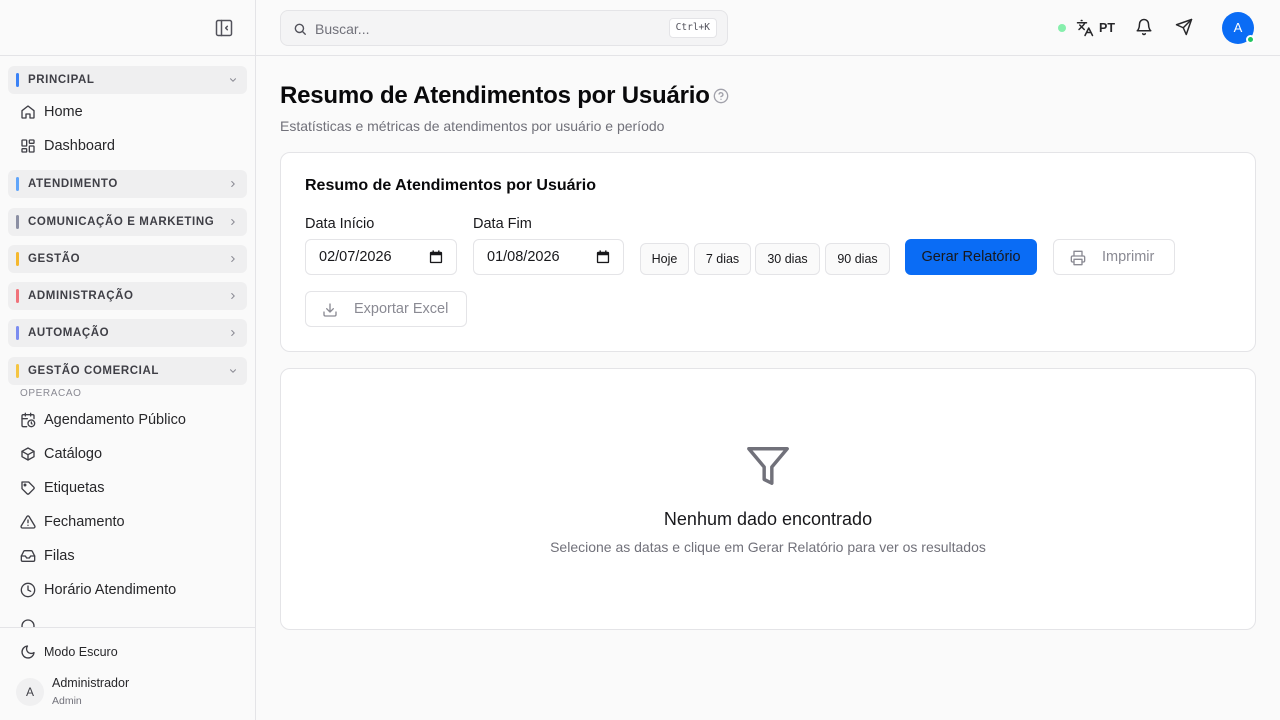 The width and height of the screenshot is (1280, 720). Describe the element at coordinates (30, 692) in the screenshot. I see `avatar: A` at that location.